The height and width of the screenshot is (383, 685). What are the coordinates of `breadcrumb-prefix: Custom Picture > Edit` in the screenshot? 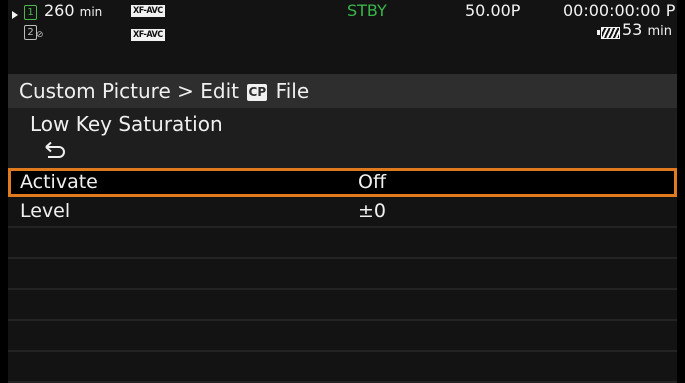 It's located at (132, 91).